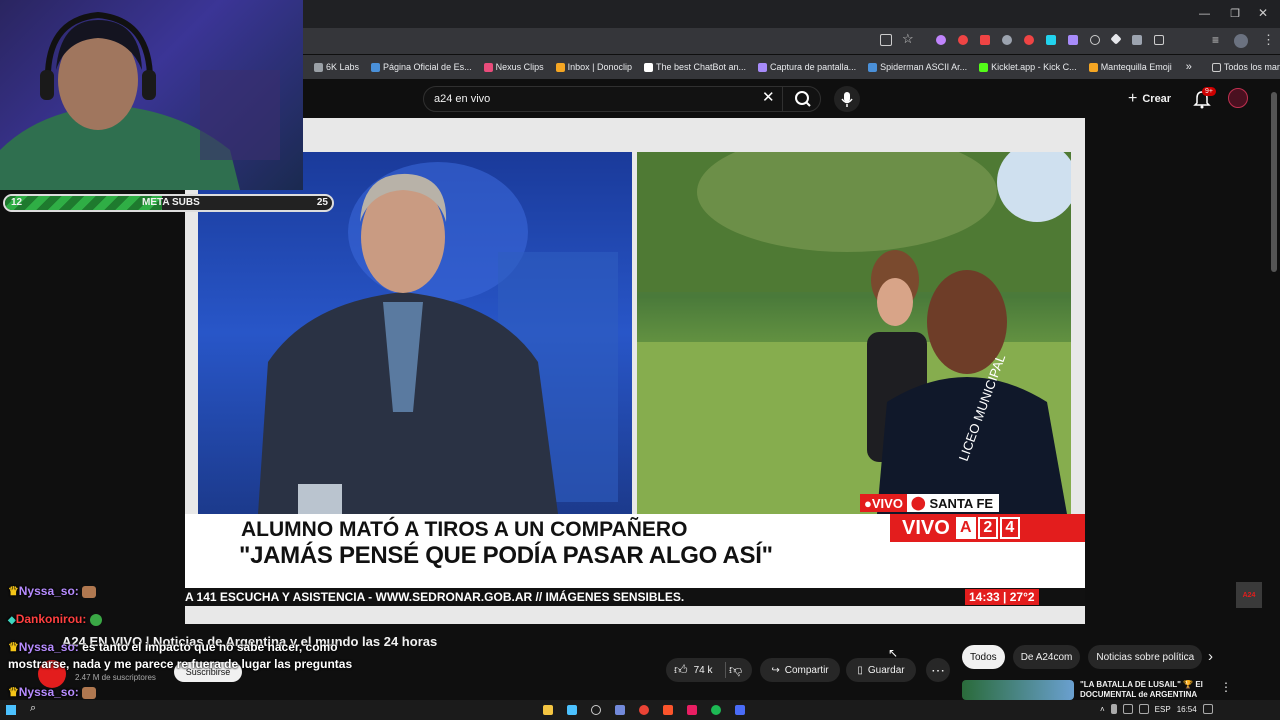 The height and width of the screenshot is (720, 1280). Describe the element at coordinates (716, 710) in the screenshot. I see `spotify-icon` at that location.